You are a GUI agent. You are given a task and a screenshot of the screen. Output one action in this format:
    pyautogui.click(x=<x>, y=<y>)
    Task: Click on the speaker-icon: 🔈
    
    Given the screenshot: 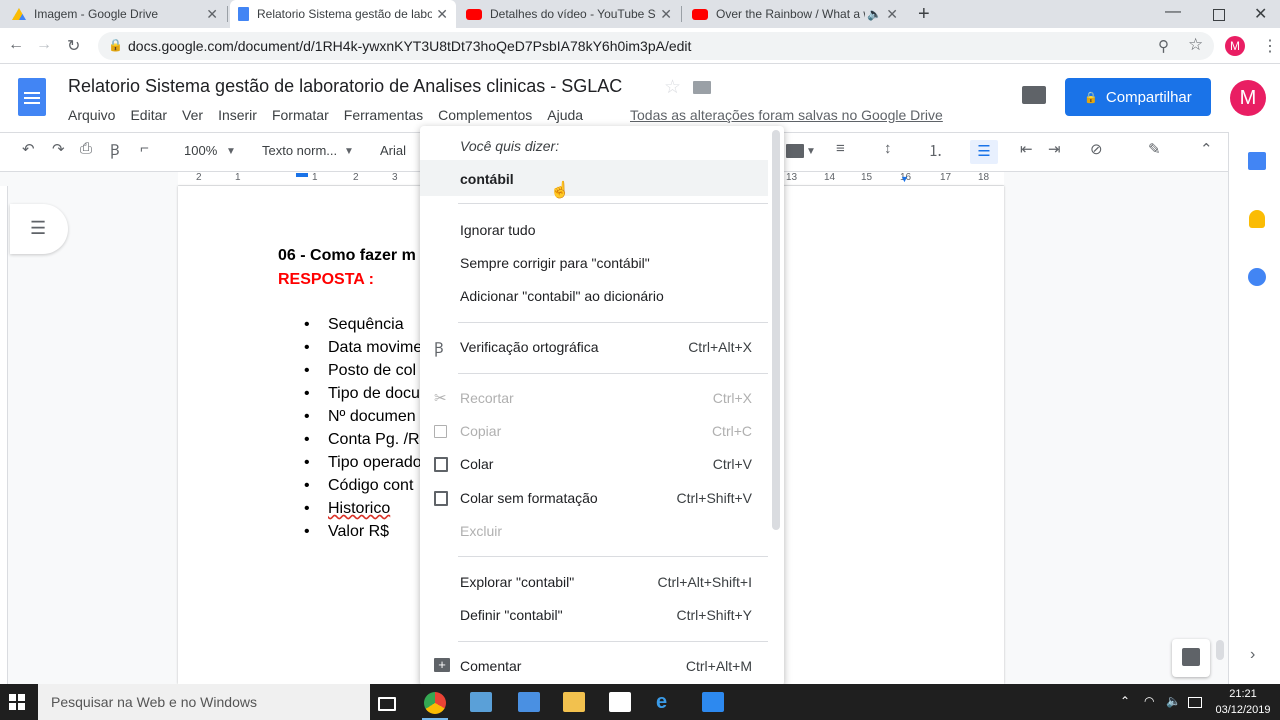 What is the action you would take?
    pyautogui.click(x=874, y=14)
    